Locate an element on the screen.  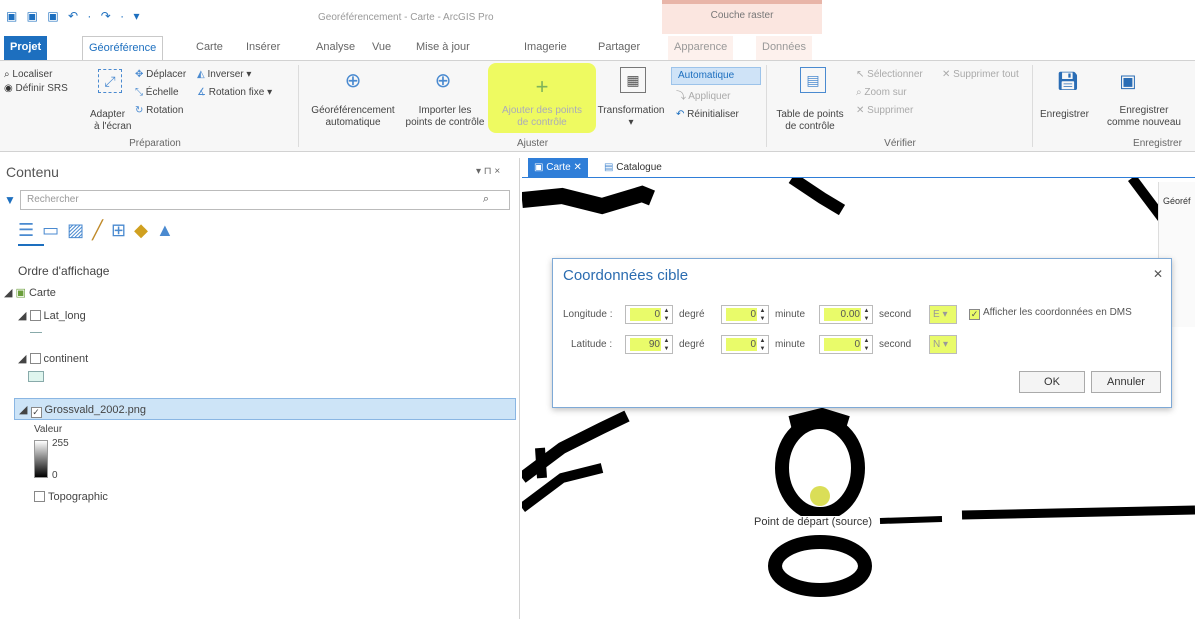
tree-item-raster-selected: ◢ ✓ Grossvald_2002.png is located at coordinates (265, 409).